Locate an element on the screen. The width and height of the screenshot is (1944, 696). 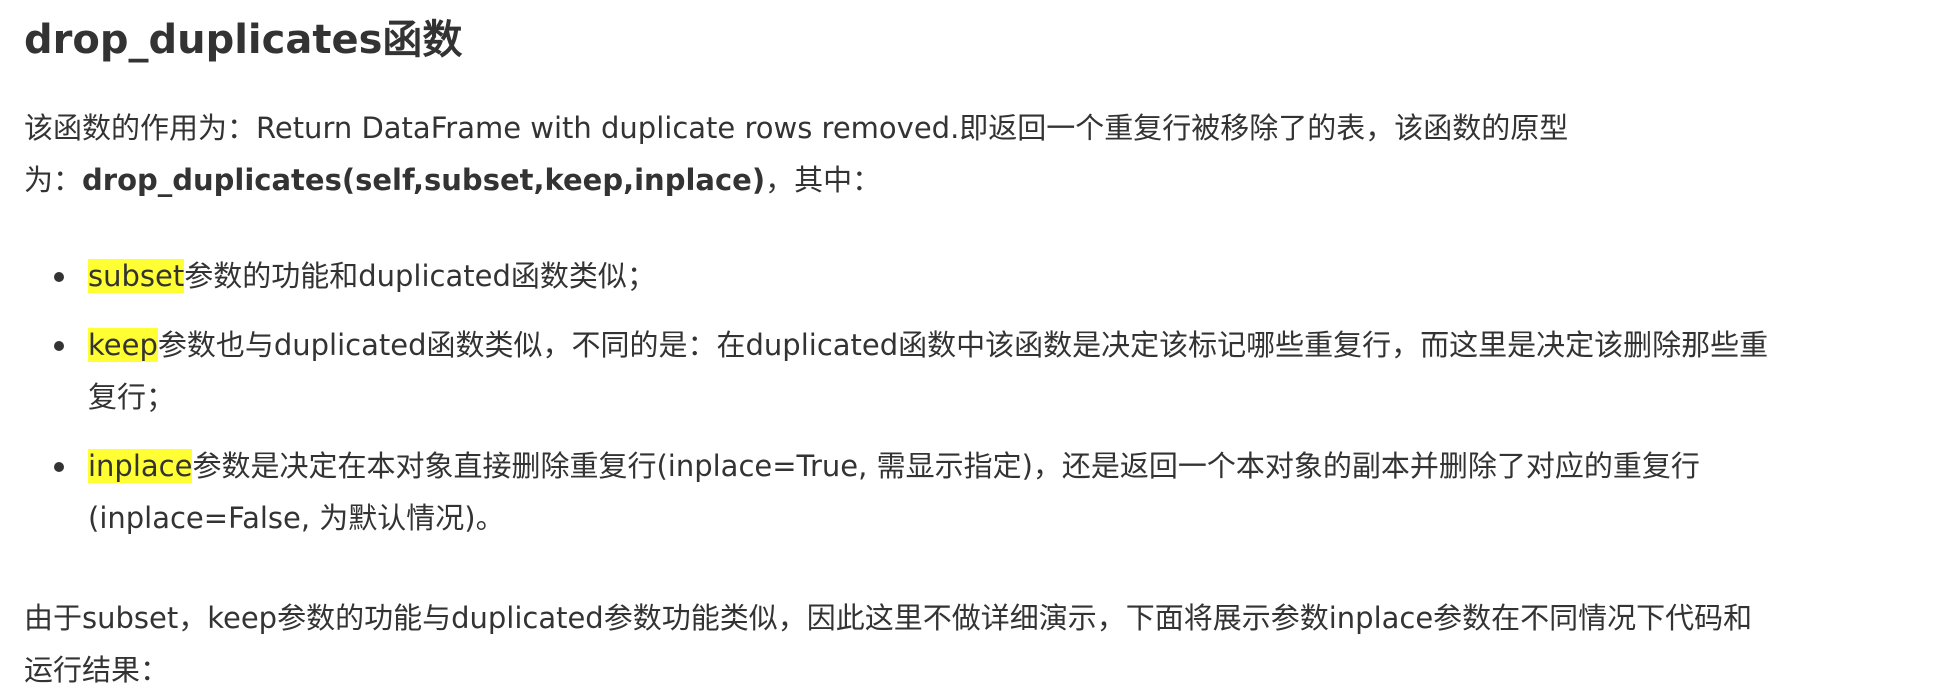
list-item-line-2: 复行； is located at coordinates (132, 397).